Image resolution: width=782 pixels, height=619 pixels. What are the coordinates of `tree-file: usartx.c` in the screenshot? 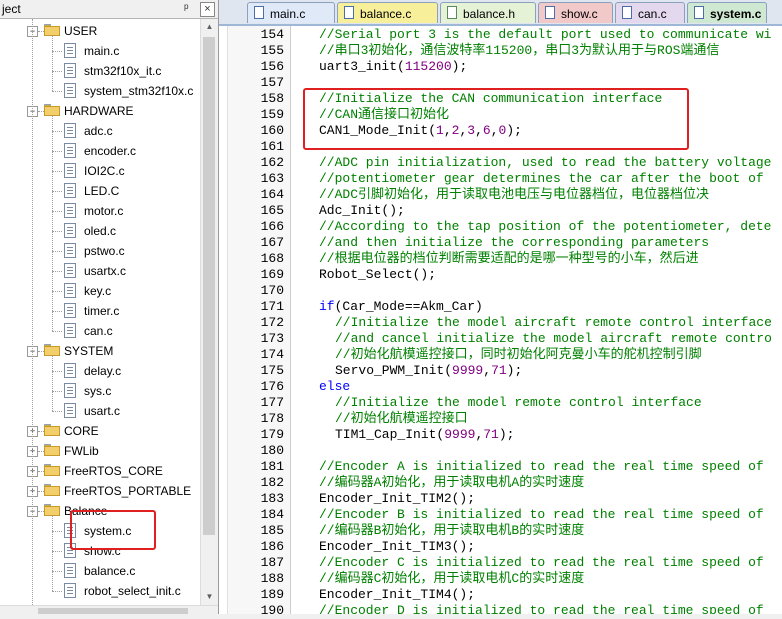 It's located at (100, 271).